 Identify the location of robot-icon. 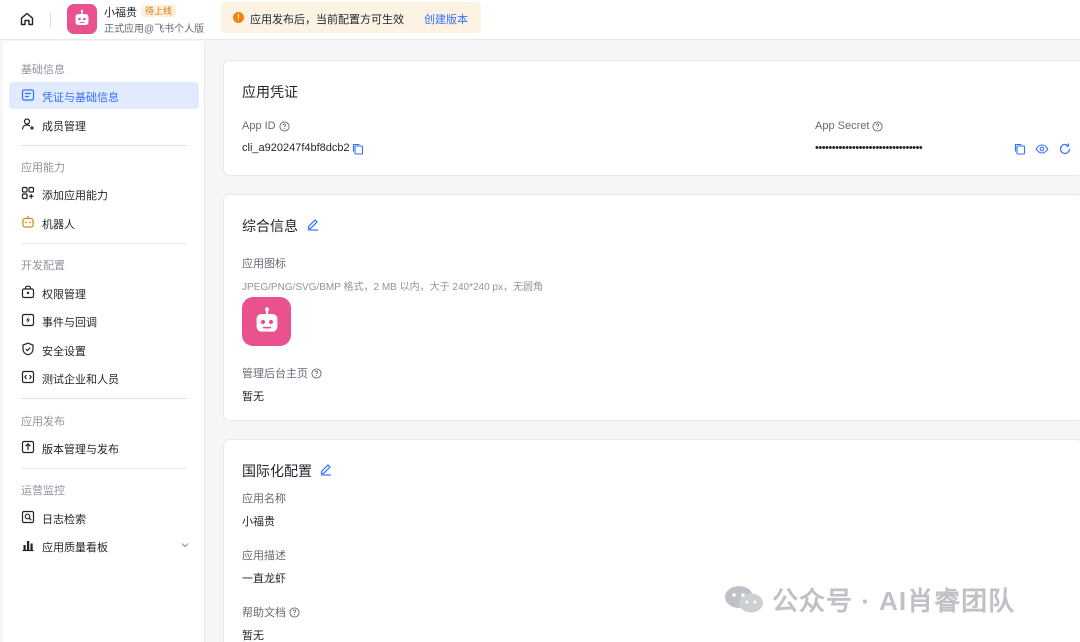
(28, 222).